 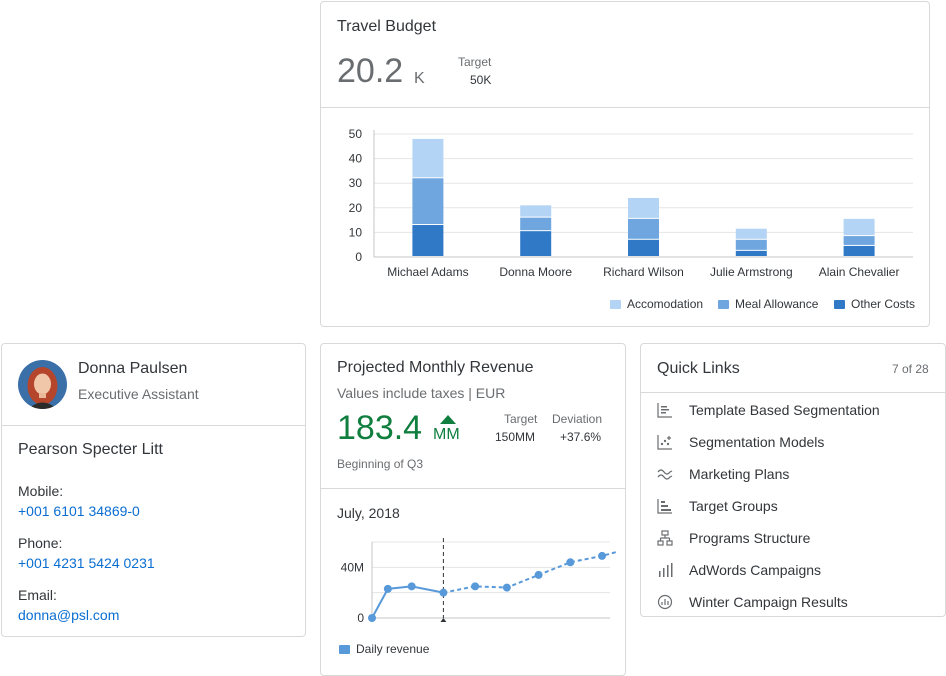 What do you see at coordinates (380, 464) in the screenshot?
I see `revenue-footer: Beginning of Q3` at bounding box center [380, 464].